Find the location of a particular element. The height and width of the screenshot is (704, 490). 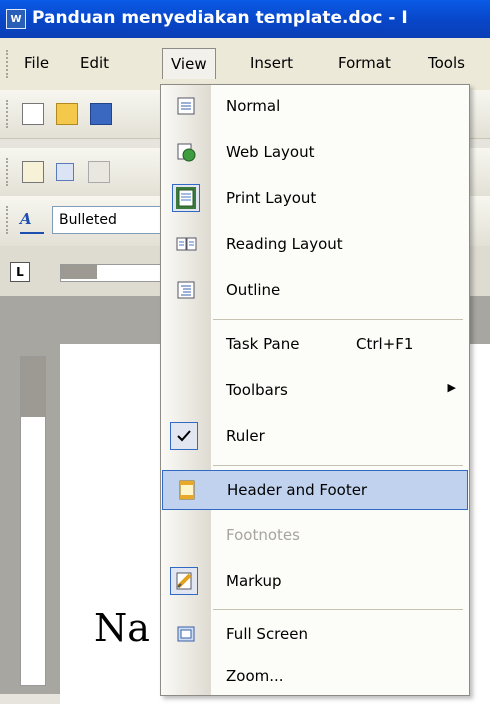

menu-item-toolbars: Toolbars ▶ is located at coordinates (315, 391).